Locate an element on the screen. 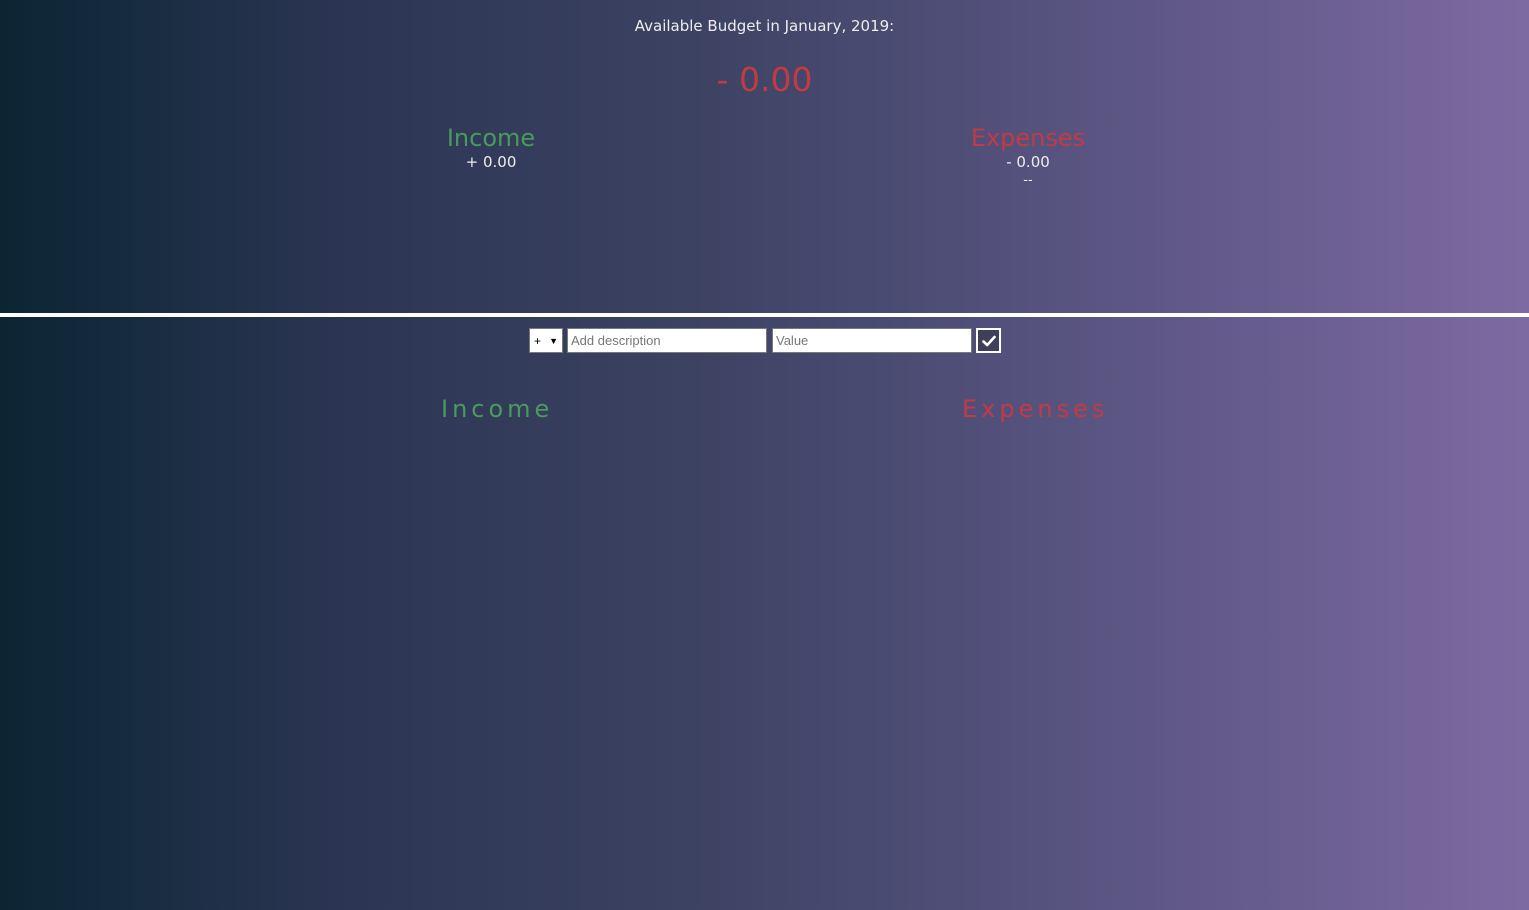 This screenshot has height=910, width=1529. expenses-summary: Expenses - 0.00 -- is located at coordinates (1028, 157).